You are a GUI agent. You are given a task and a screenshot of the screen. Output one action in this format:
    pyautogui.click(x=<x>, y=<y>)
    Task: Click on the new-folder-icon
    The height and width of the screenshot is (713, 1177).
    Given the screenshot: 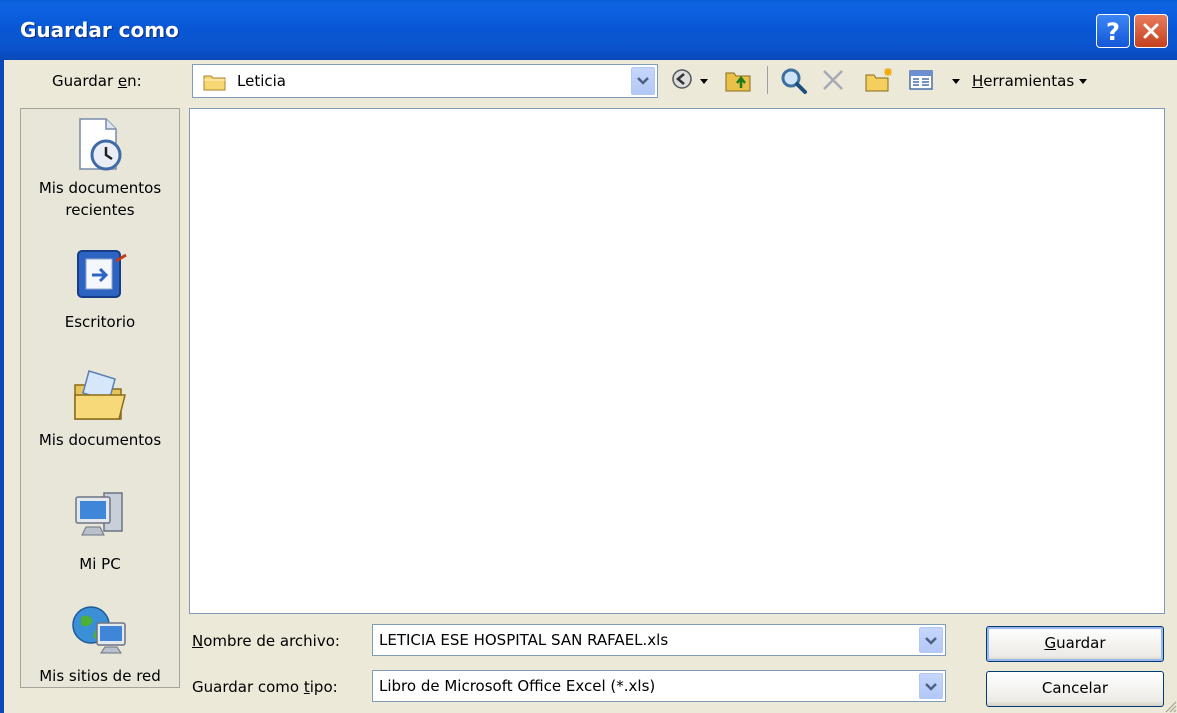 What is the action you would take?
    pyautogui.click(x=879, y=80)
    